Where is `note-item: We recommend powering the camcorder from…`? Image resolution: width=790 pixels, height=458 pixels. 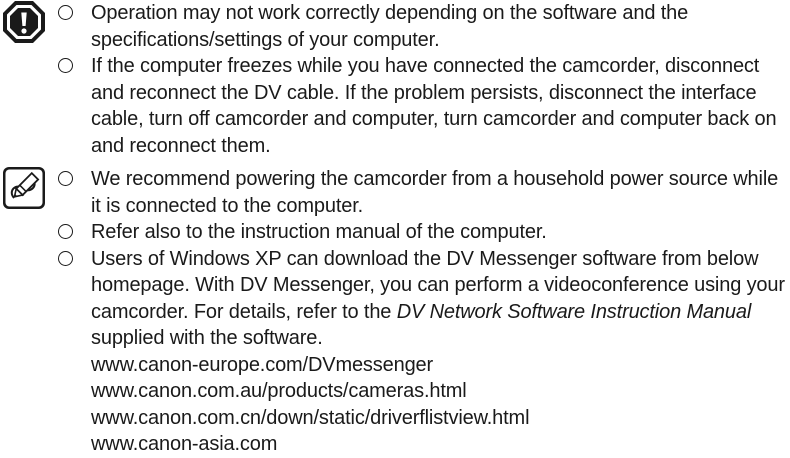
note-item: We recommend powering the camcorder from… is located at coordinates (422, 192).